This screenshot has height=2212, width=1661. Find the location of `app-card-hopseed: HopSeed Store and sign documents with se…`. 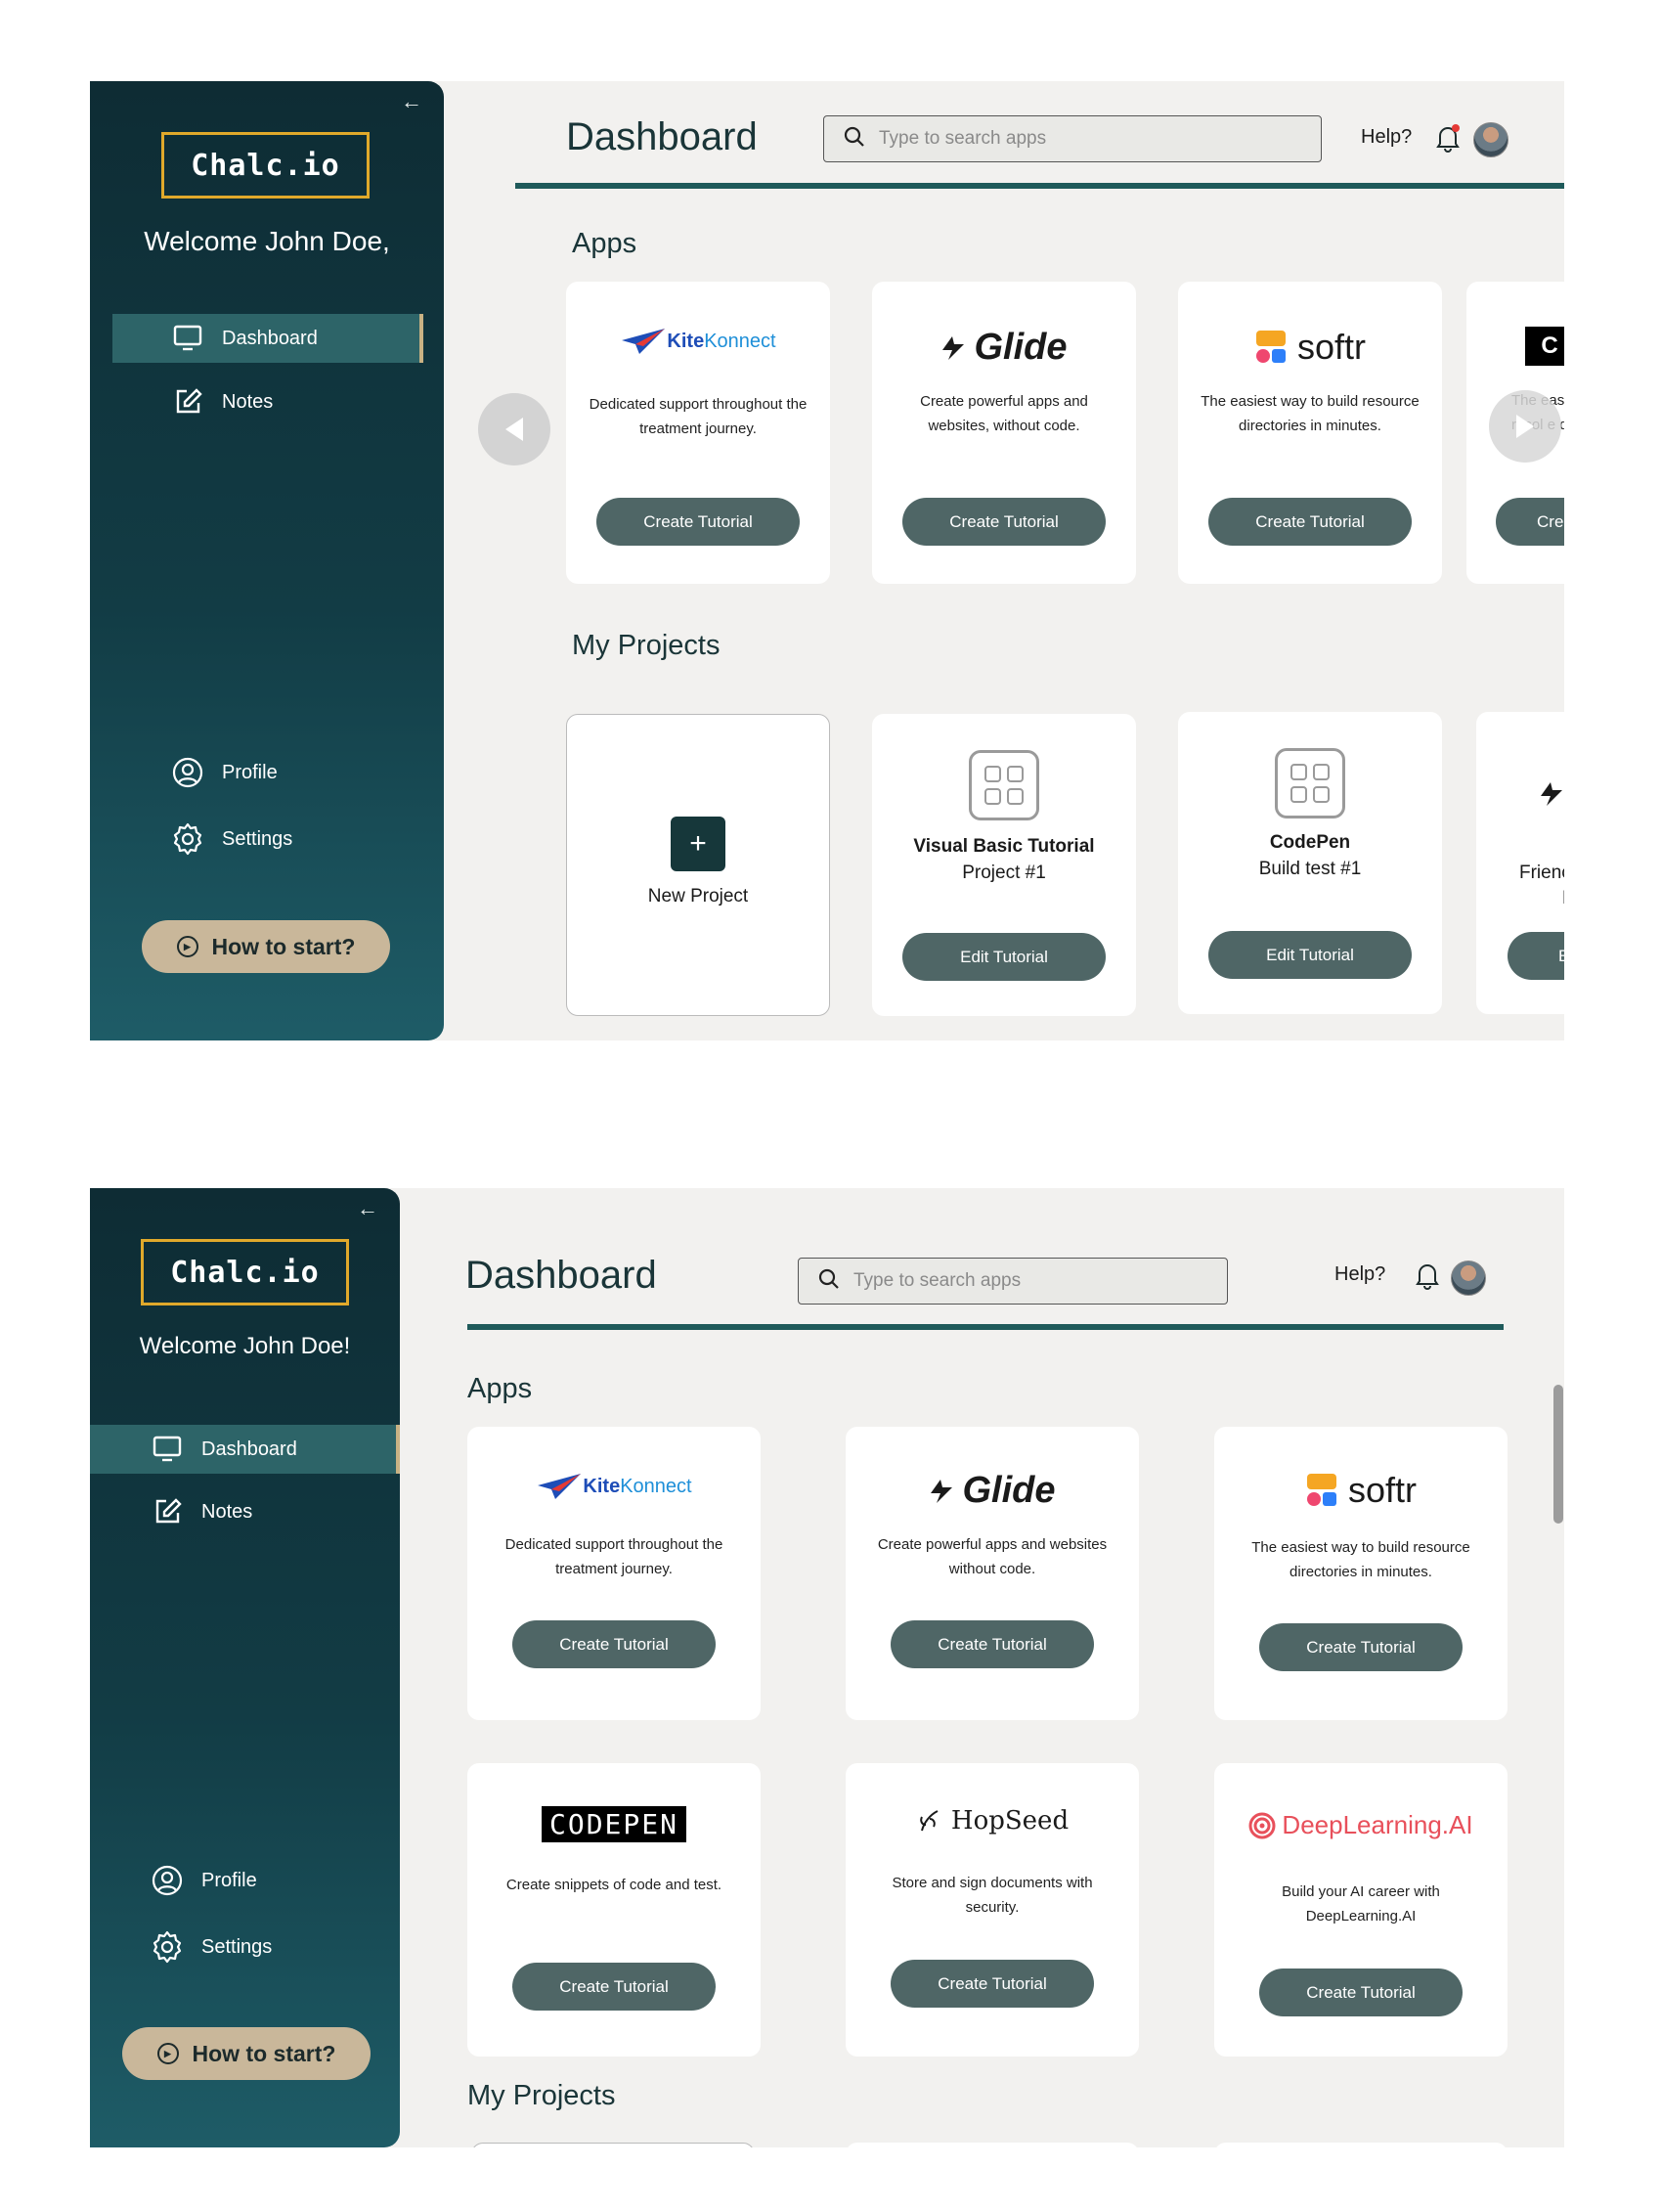

app-card-hopseed: HopSeed Store and sign documents with se… is located at coordinates (992, 1910).